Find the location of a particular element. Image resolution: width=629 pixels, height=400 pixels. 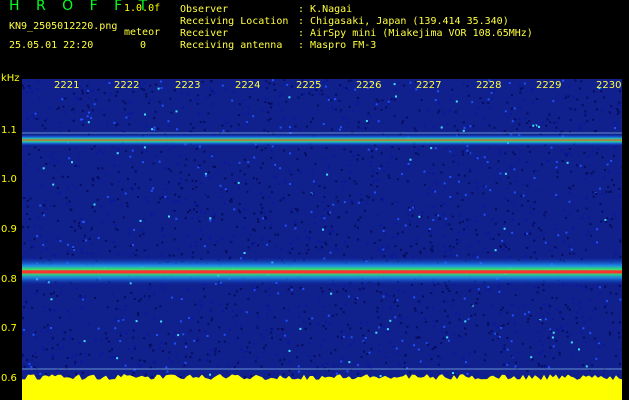

info-row-observer: Observer: K.Nagai is located at coordinates (266, 9).